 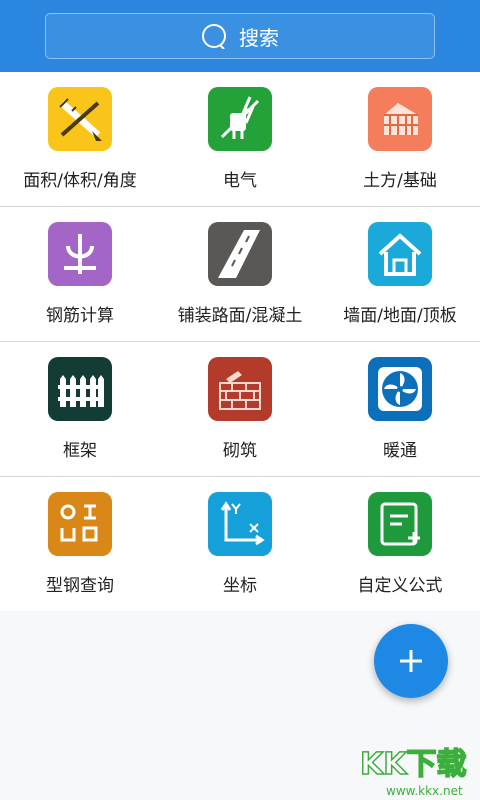 I want to click on fan-icon, so click(x=400, y=389).